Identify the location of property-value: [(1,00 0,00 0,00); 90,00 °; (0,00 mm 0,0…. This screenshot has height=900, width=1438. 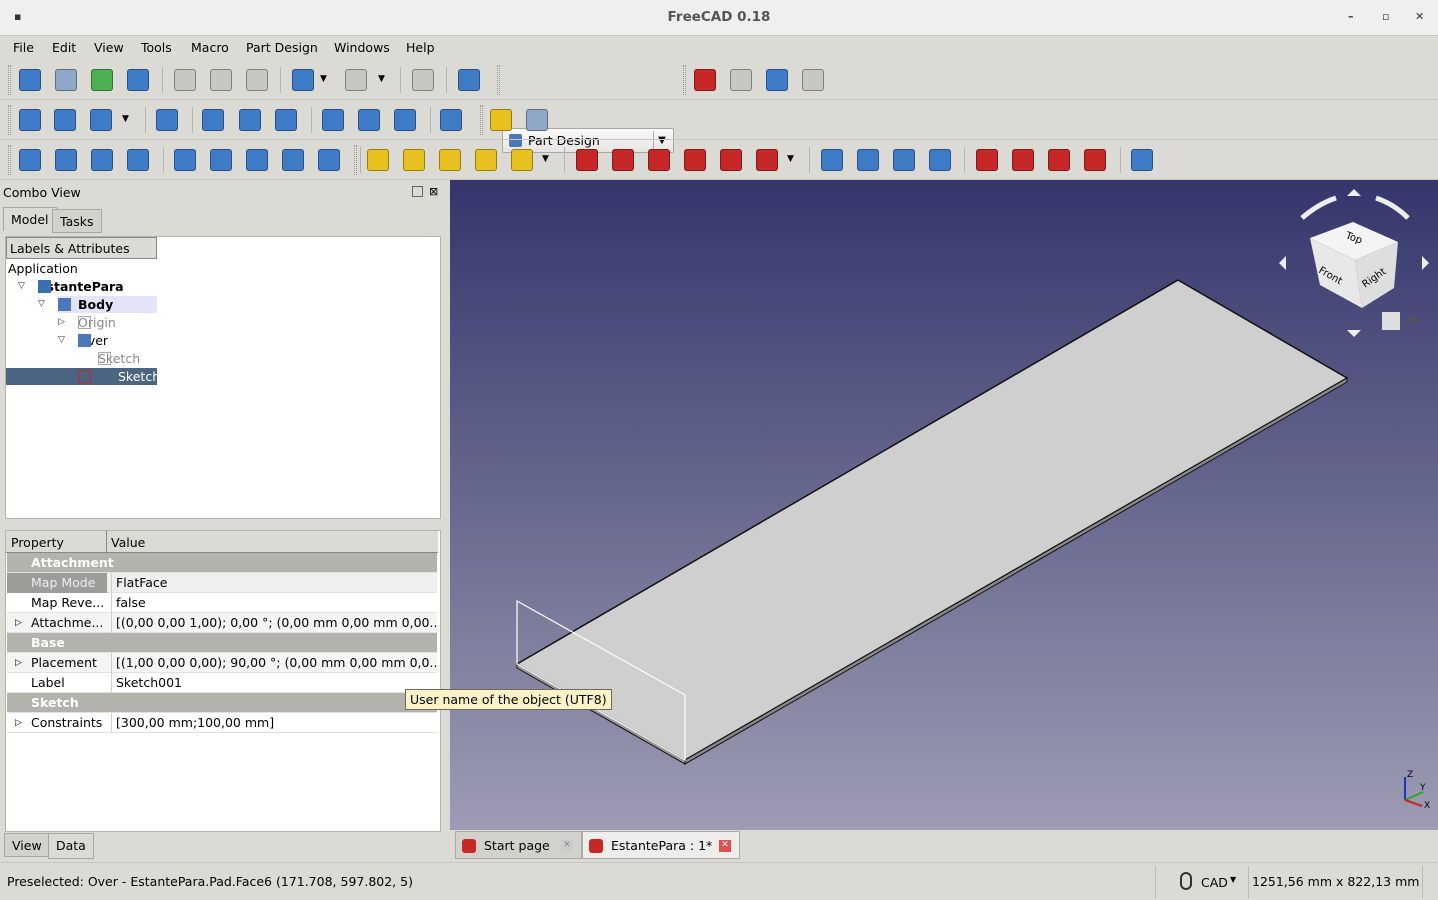
(274, 663).